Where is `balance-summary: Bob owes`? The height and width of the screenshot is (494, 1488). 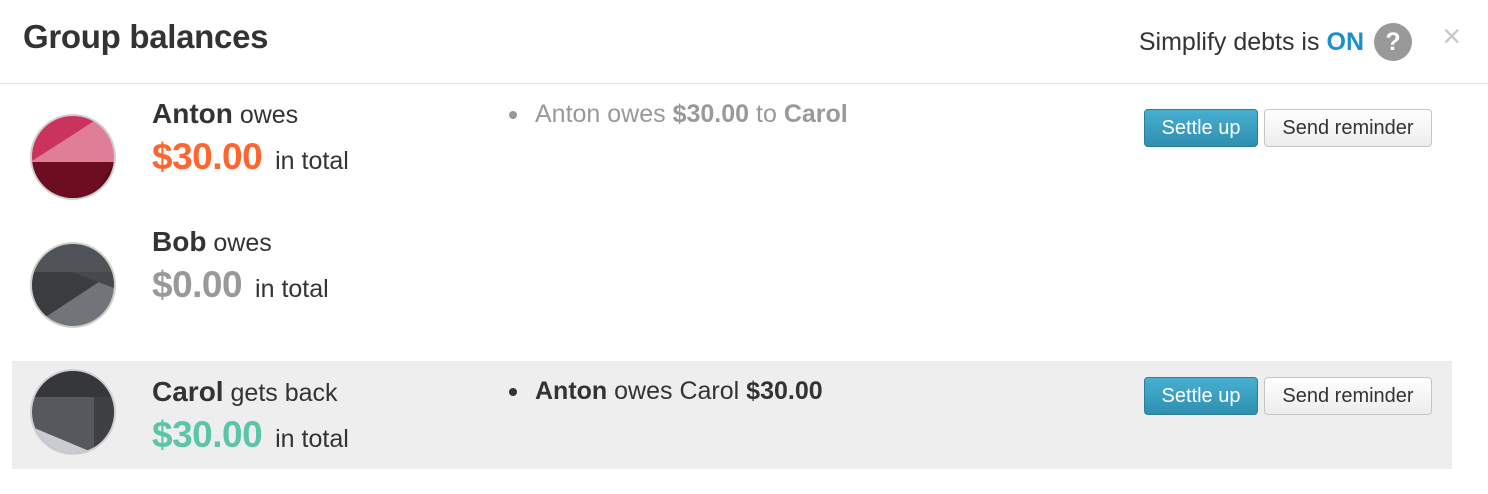 balance-summary: Bob owes is located at coordinates (212, 242).